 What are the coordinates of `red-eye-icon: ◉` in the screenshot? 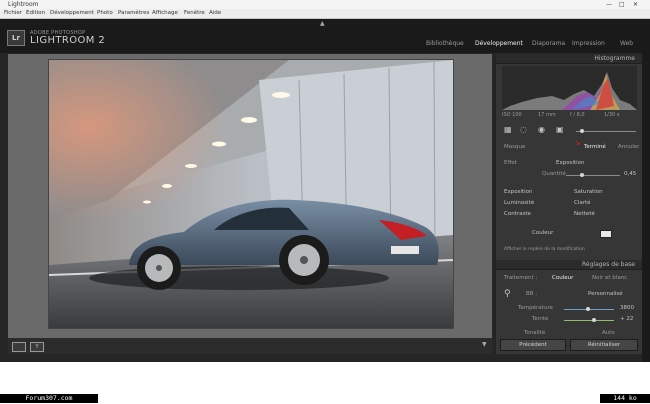 It's located at (541, 129).